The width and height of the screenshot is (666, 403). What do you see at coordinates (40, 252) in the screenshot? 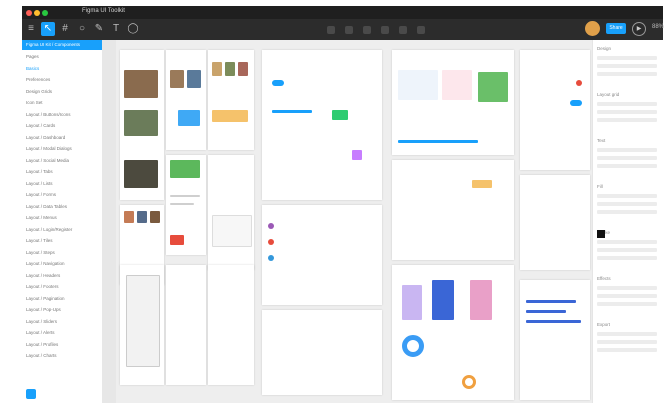
I see `layer-item: Layout / Steps` at bounding box center [40, 252].